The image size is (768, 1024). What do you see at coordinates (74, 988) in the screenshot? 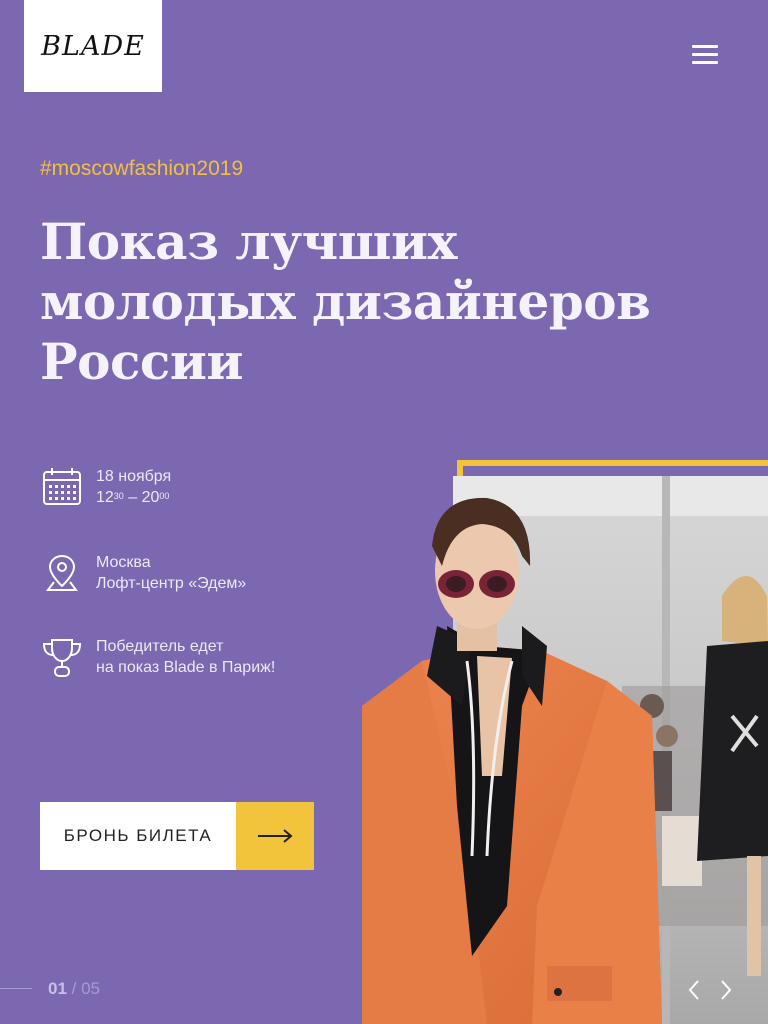
I see `slide-pager: 01 / 05` at bounding box center [74, 988].